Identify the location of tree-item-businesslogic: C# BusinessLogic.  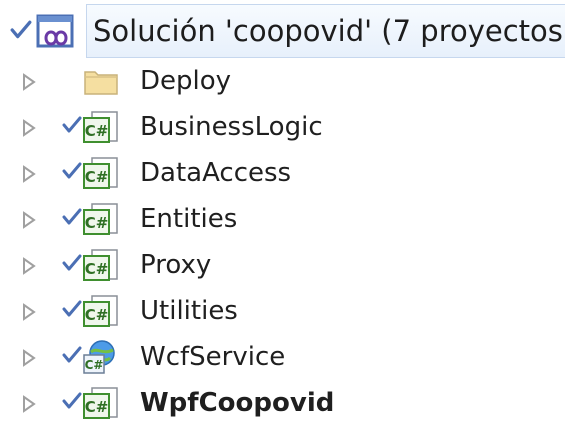
(282, 127).